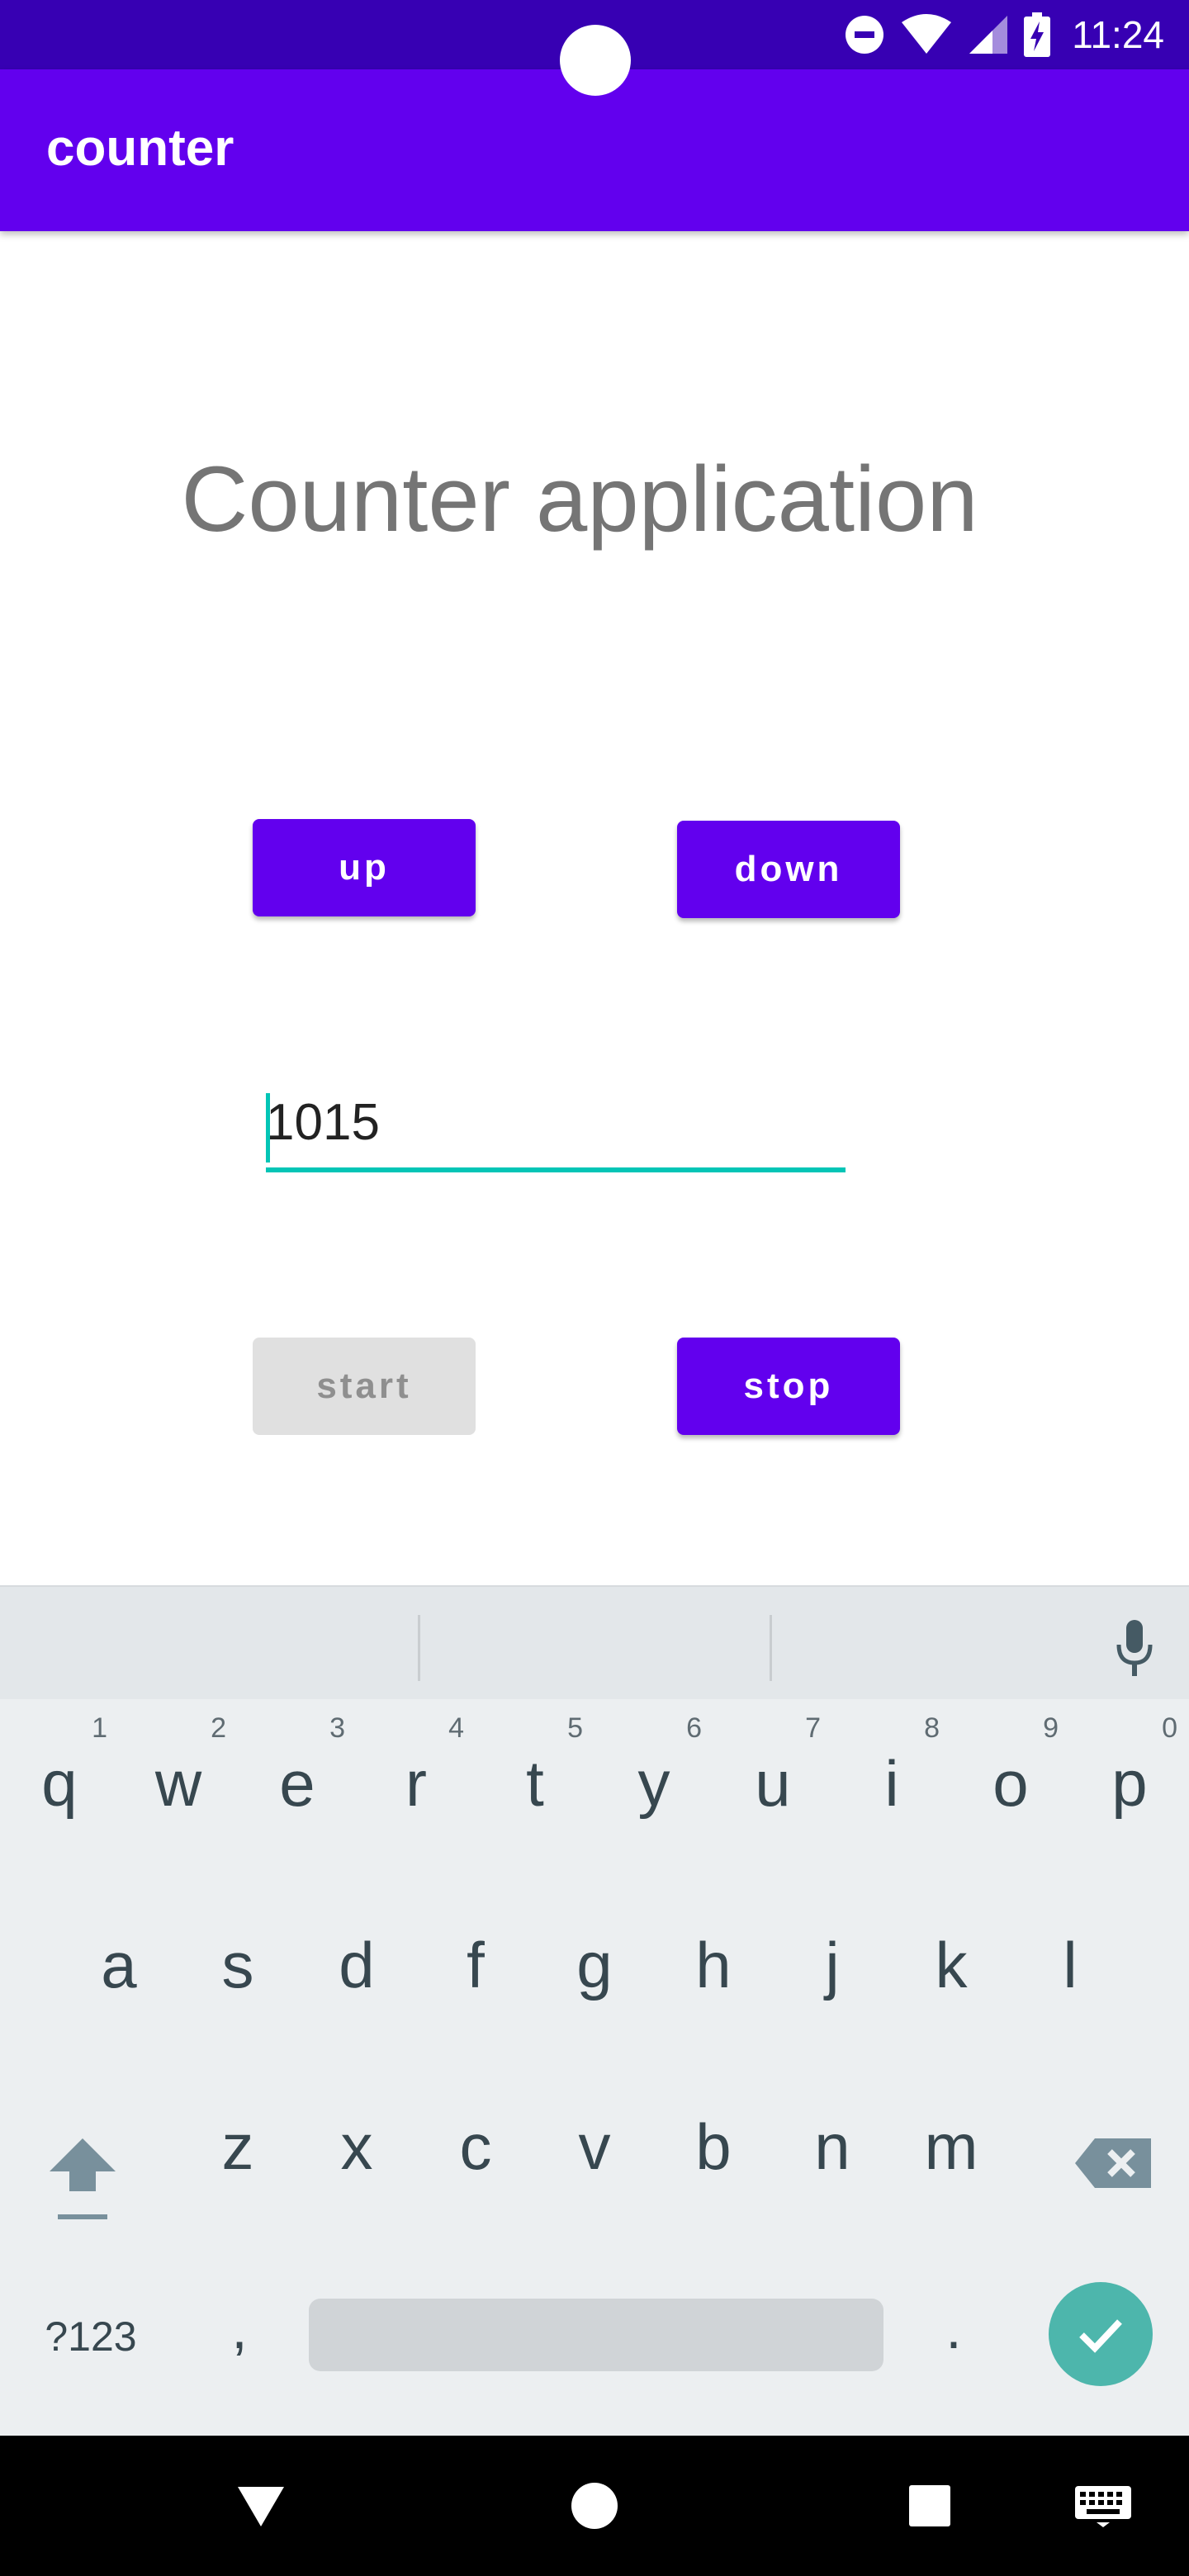 This screenshot has width=1189, height=2576. Describe the element at coordinates (865, 35) in the screenshot. I see `do-not-disturb-icon` at that location.